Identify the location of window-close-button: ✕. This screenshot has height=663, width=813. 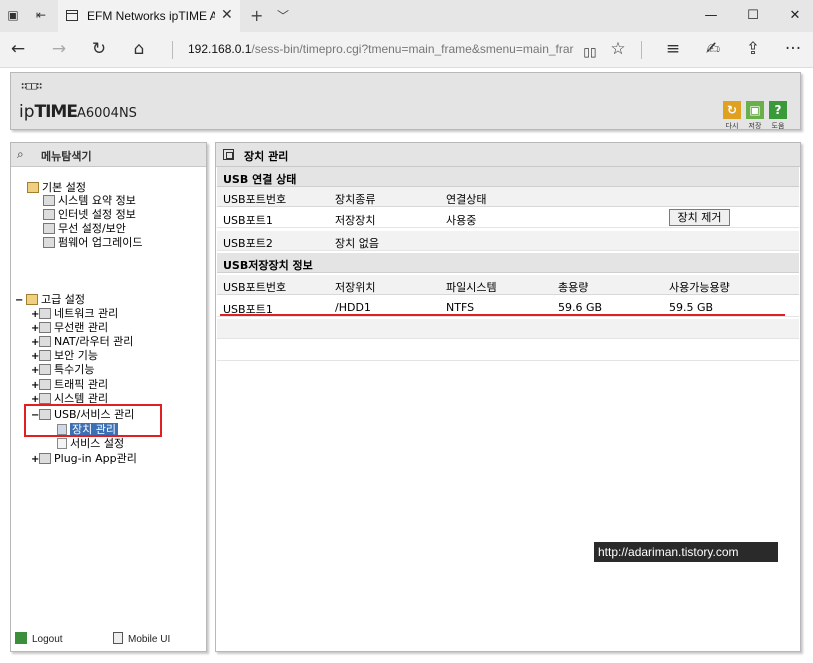
(795, 15).